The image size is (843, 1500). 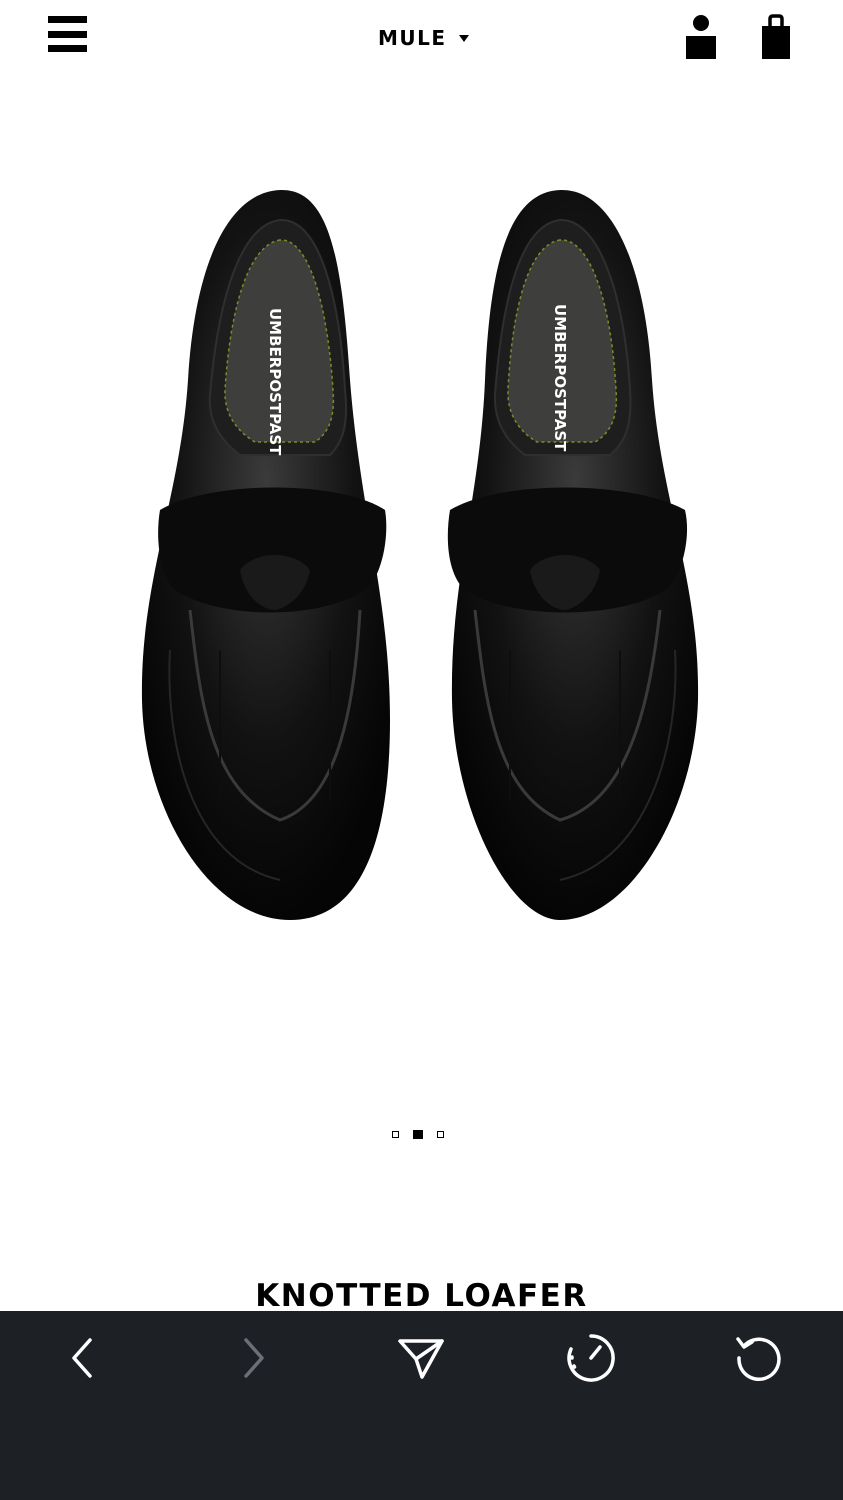 What do you see at coordinates (275, 382) in the screenshot?
I see `left-insole-brand: UMBERPOSTPAST` at bounding box center [275, 382].